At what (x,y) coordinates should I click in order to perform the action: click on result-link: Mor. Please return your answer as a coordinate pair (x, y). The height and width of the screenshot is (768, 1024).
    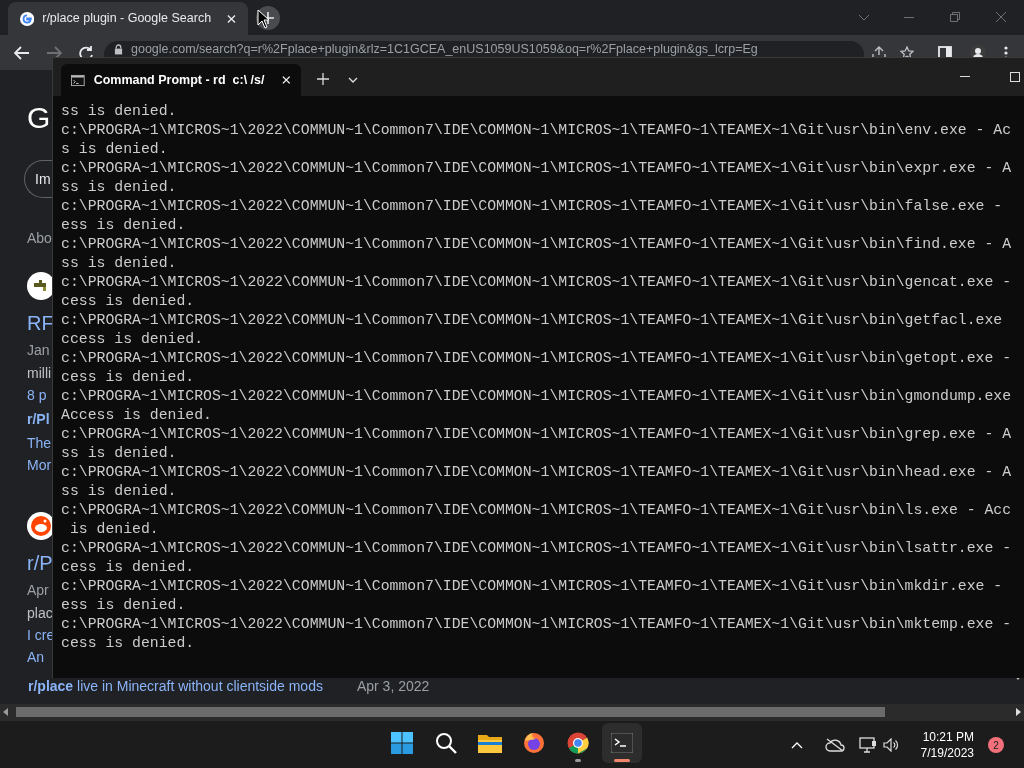
    Looking at the image, I should click on (39, 465).